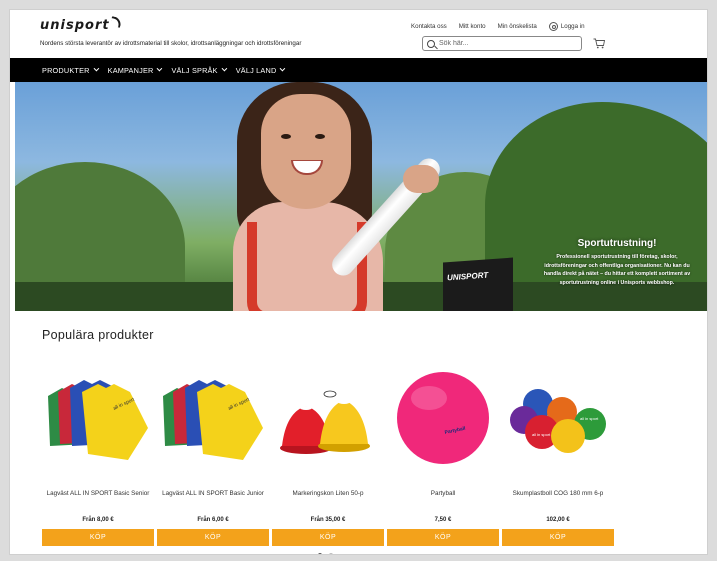  Describe the element at coordinates (98, 520) in the screenshot. I see `product-price: Från 8,00 €` at that location.